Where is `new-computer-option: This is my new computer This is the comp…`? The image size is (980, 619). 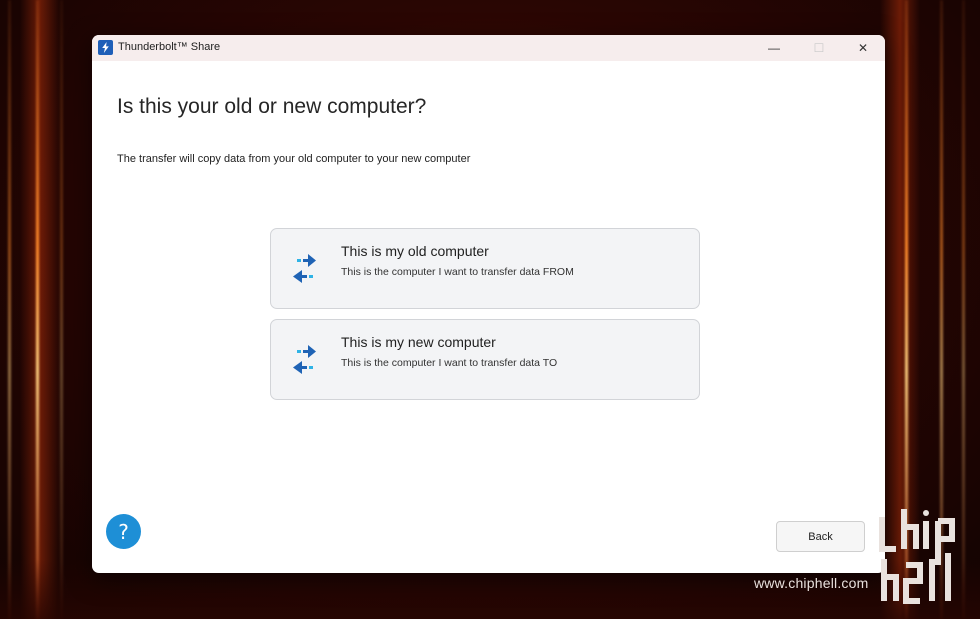
new-computer-option: This is my new computer This is the comp… is located at coordinates (485, 359).